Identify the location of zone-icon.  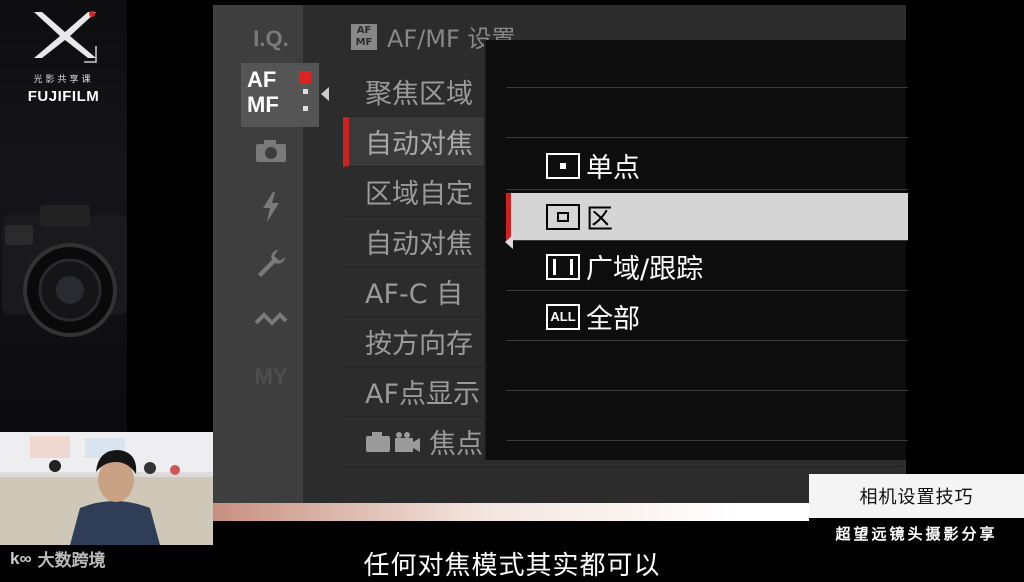
(563, 216).